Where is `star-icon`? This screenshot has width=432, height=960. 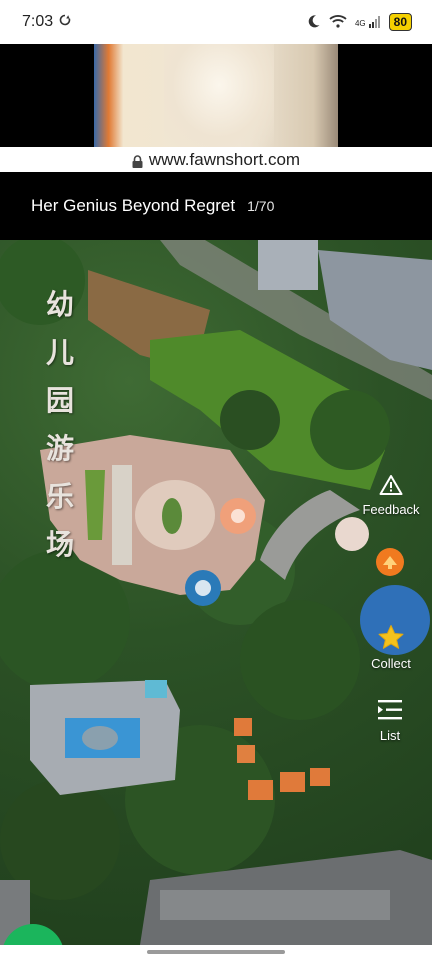
star-icon is located at coordinates (391, 638).